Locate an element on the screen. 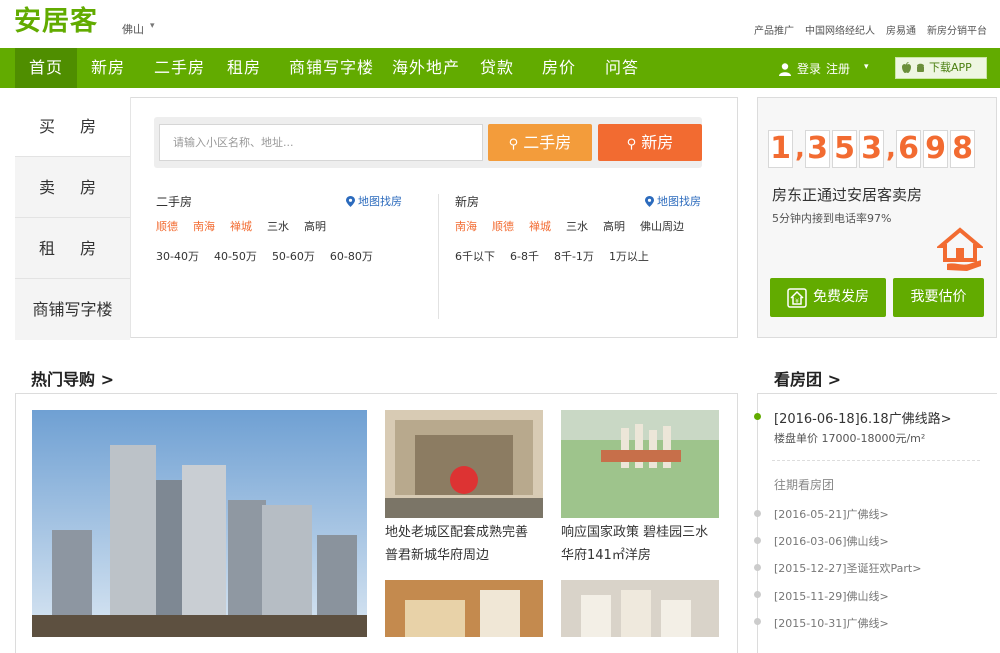 This screenshot has width=1000, height=653. ershou-map-link: 地图找房 is located at coordinates (374, 201).